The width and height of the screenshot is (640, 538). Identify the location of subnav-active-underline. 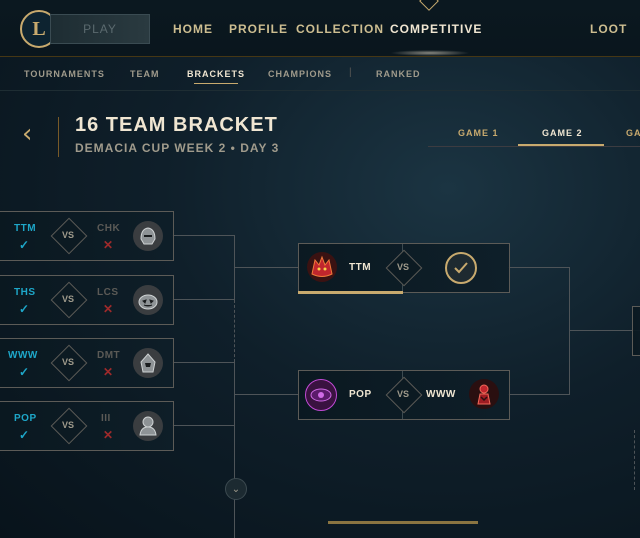
(216, 83).